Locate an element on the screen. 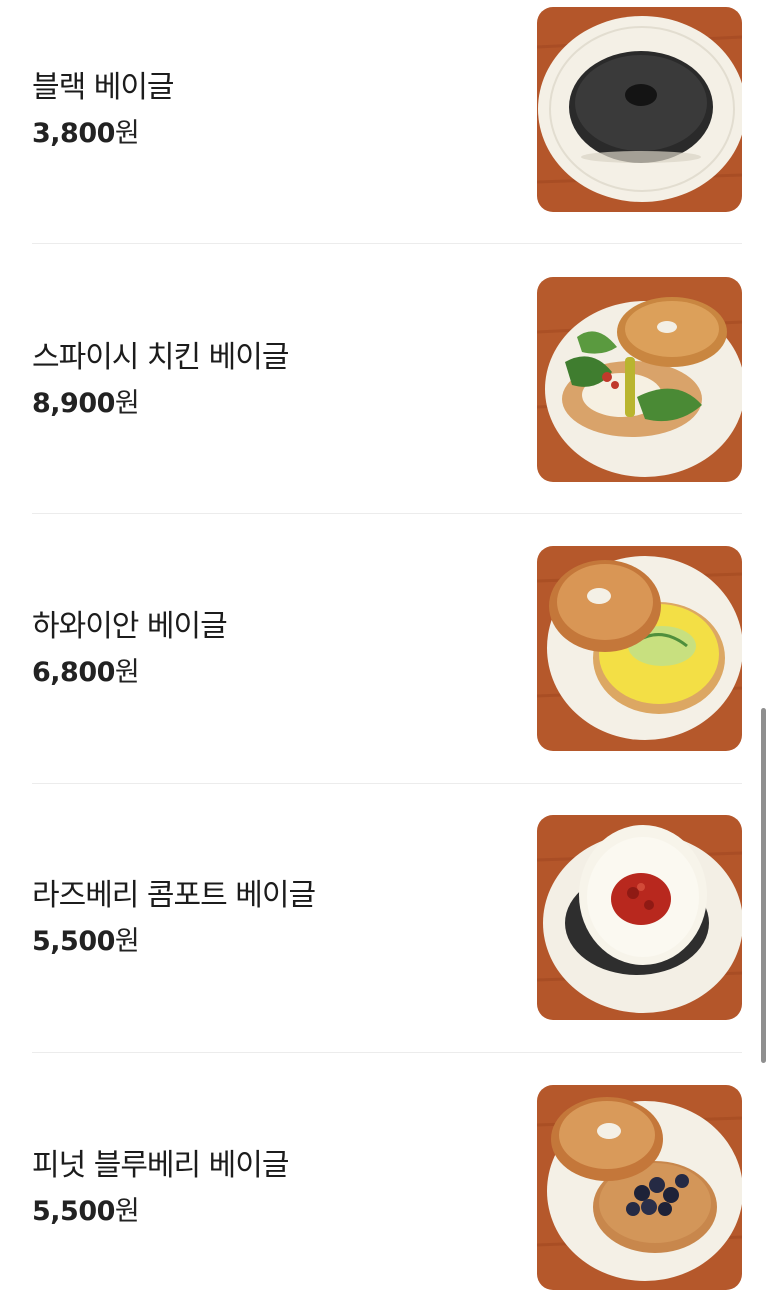 This screenshot has height=1304, width=773. black-bagel-photo is located at coordinates (639, 109).